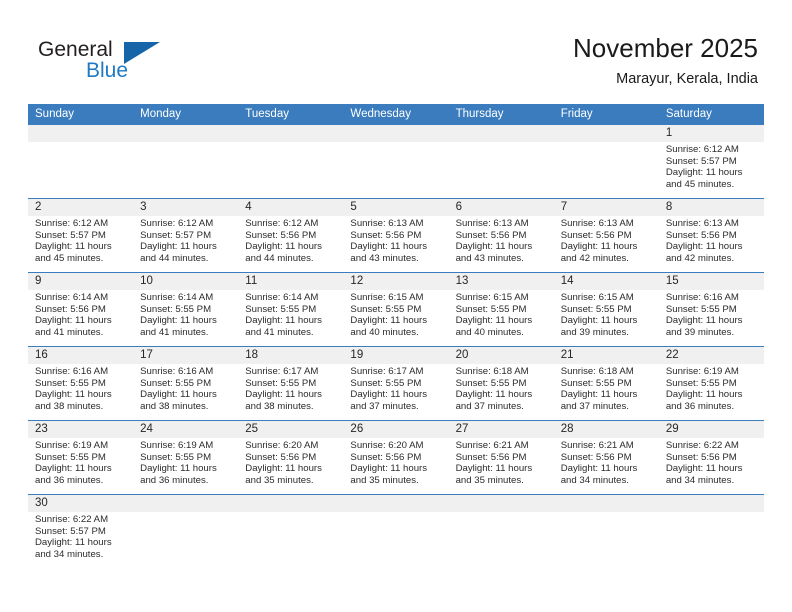 Image resolution: width=792 pixels, height=612 pixels. What do you see at coordinates (606, 429) in the screenshot?
I see `day-number-28: 28` at bounding box center [606, 429].